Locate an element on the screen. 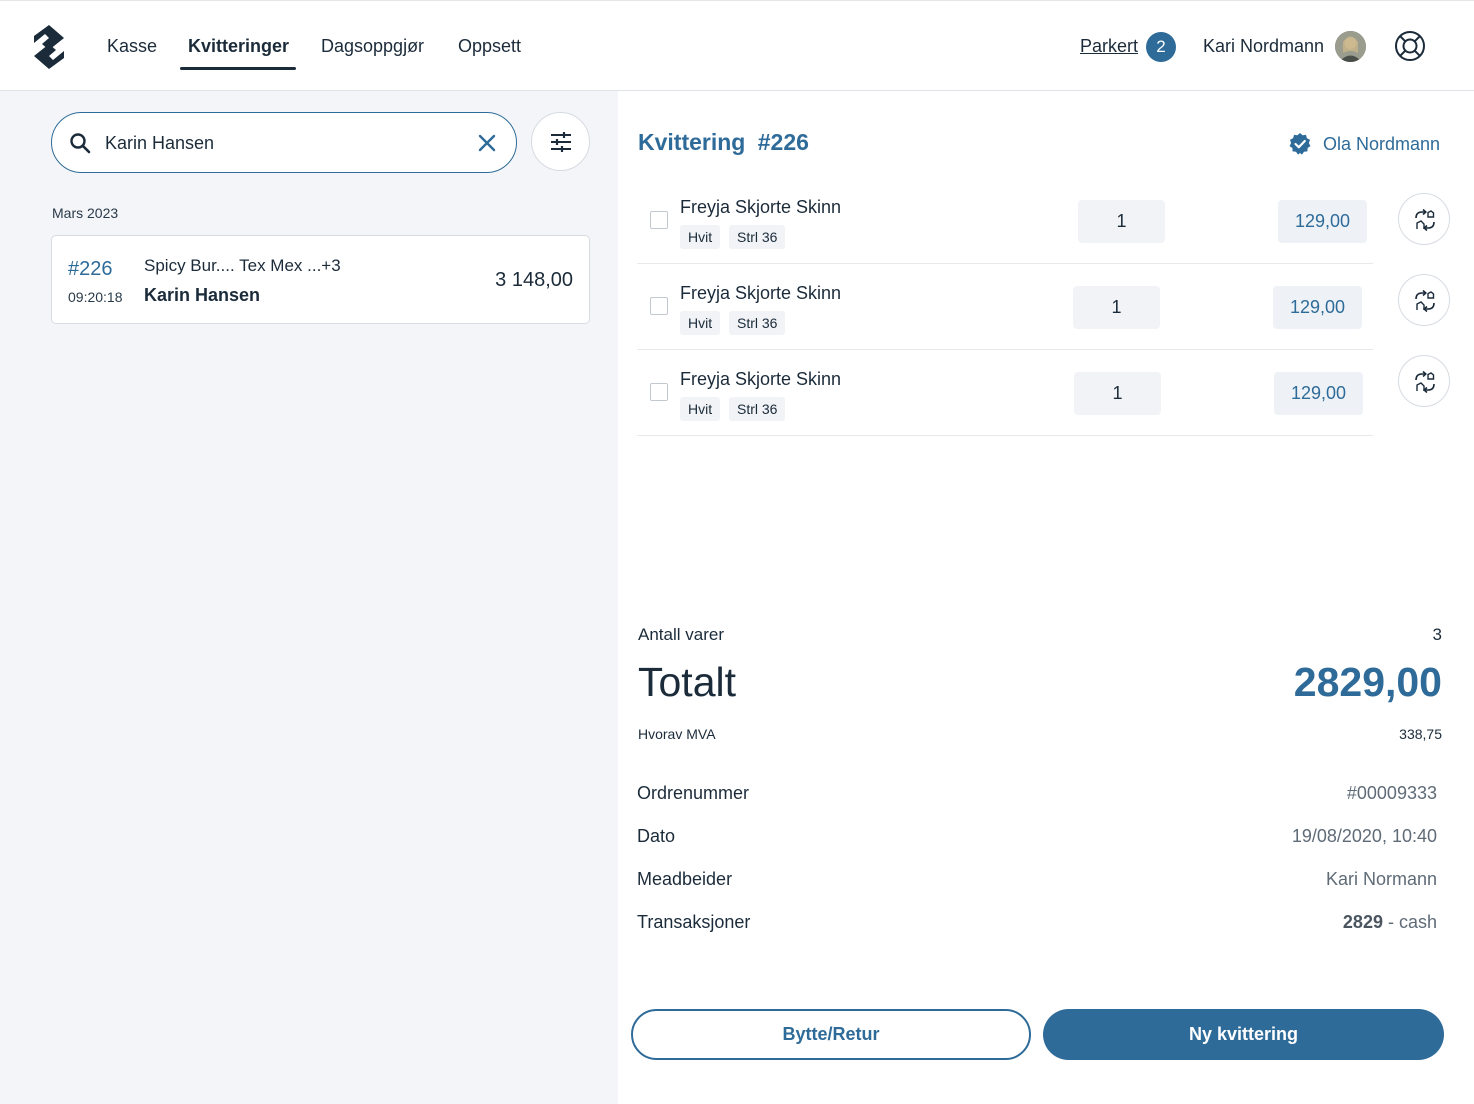 This screenshot has width=1474, height=1104. filter-button is located at coordinates (560, 141).